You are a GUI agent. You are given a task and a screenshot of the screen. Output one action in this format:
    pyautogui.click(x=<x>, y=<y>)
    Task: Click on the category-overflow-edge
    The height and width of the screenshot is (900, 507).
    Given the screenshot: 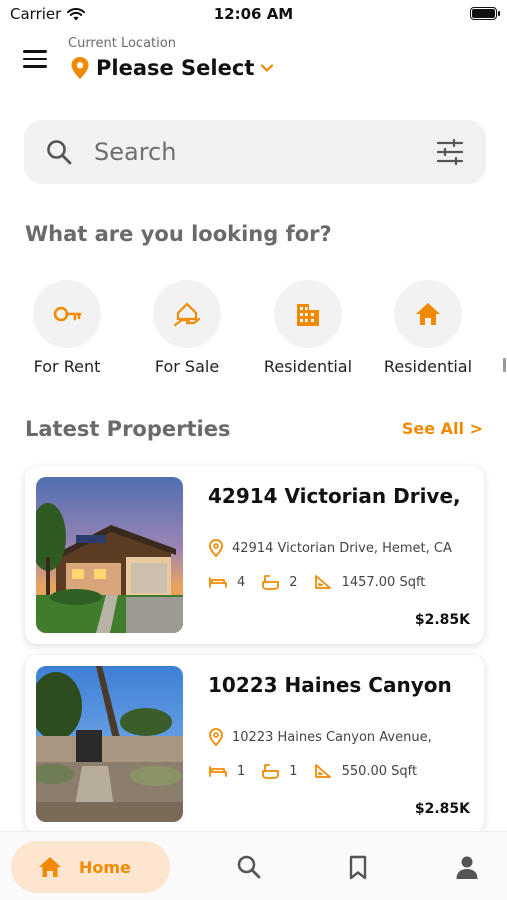 What is the action you would take?
    pyautogui.click(x=504, y=365)
    